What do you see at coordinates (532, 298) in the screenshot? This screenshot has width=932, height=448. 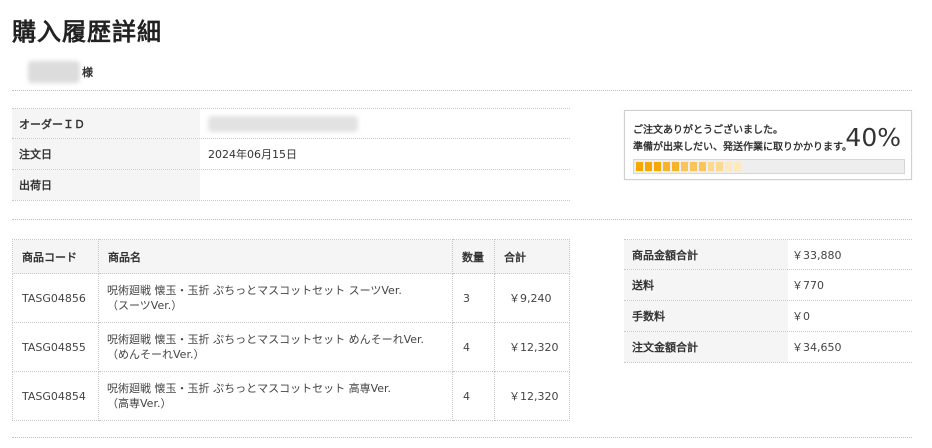 I see `item-subtotal: ￥9,240` at bounding box center [532, 298].